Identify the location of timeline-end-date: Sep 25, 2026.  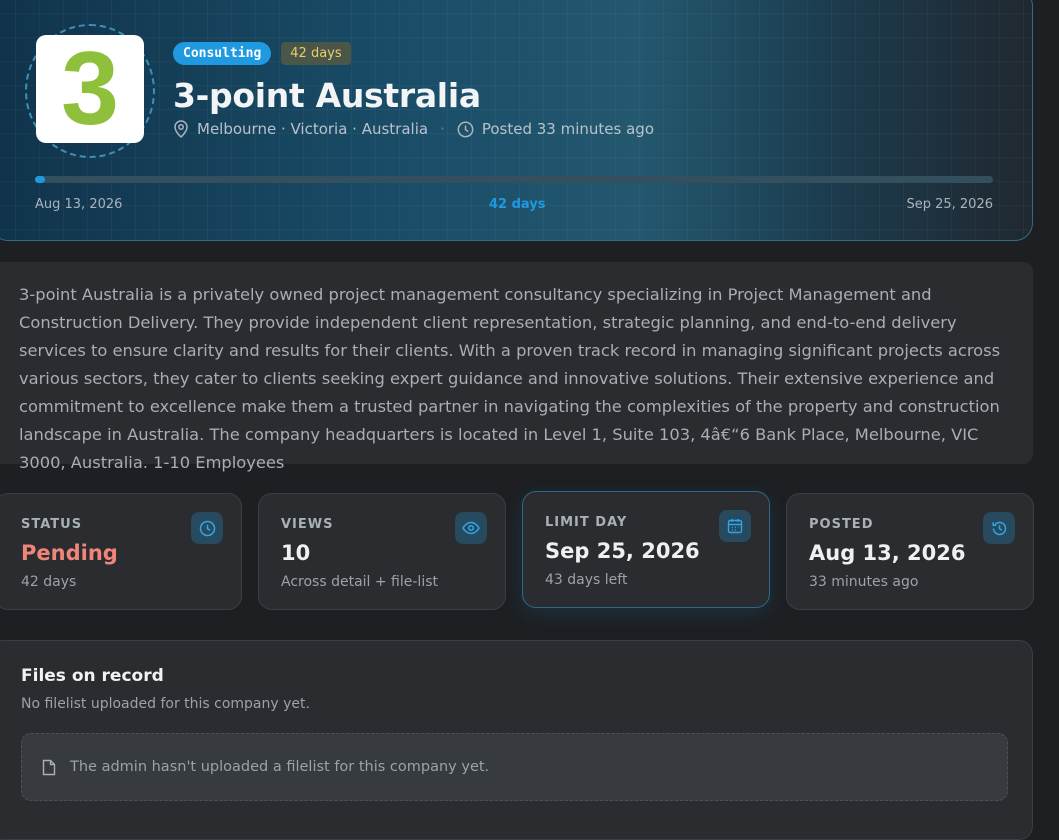
(949, 204).